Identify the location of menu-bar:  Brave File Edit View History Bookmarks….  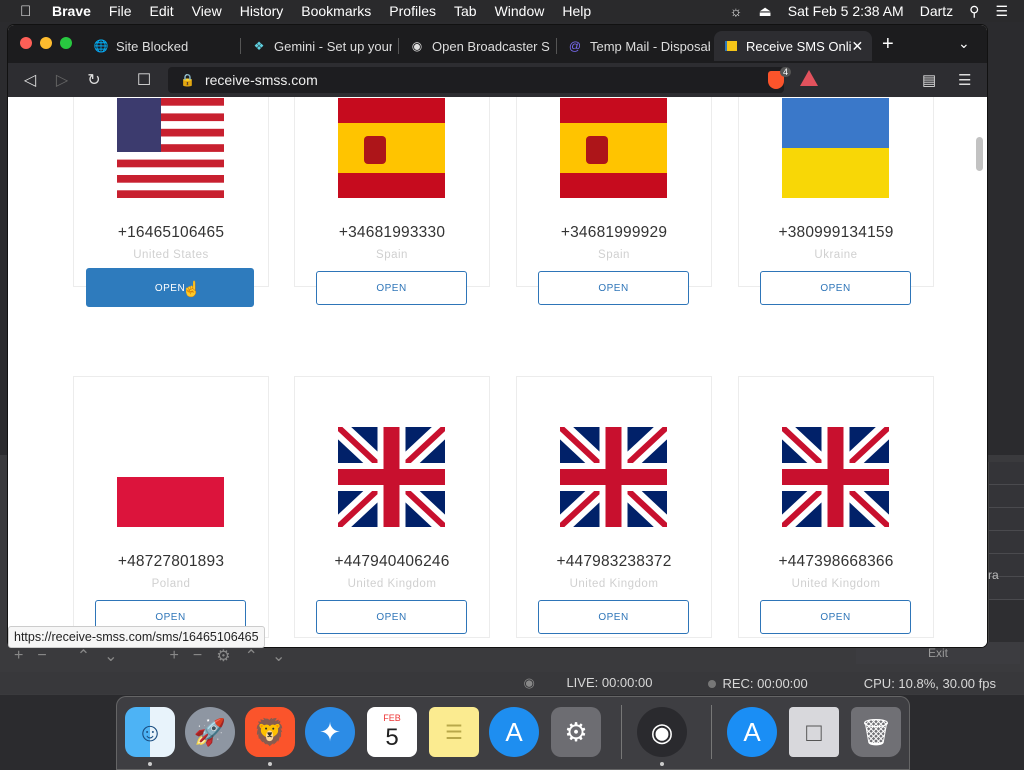
(512, 11).